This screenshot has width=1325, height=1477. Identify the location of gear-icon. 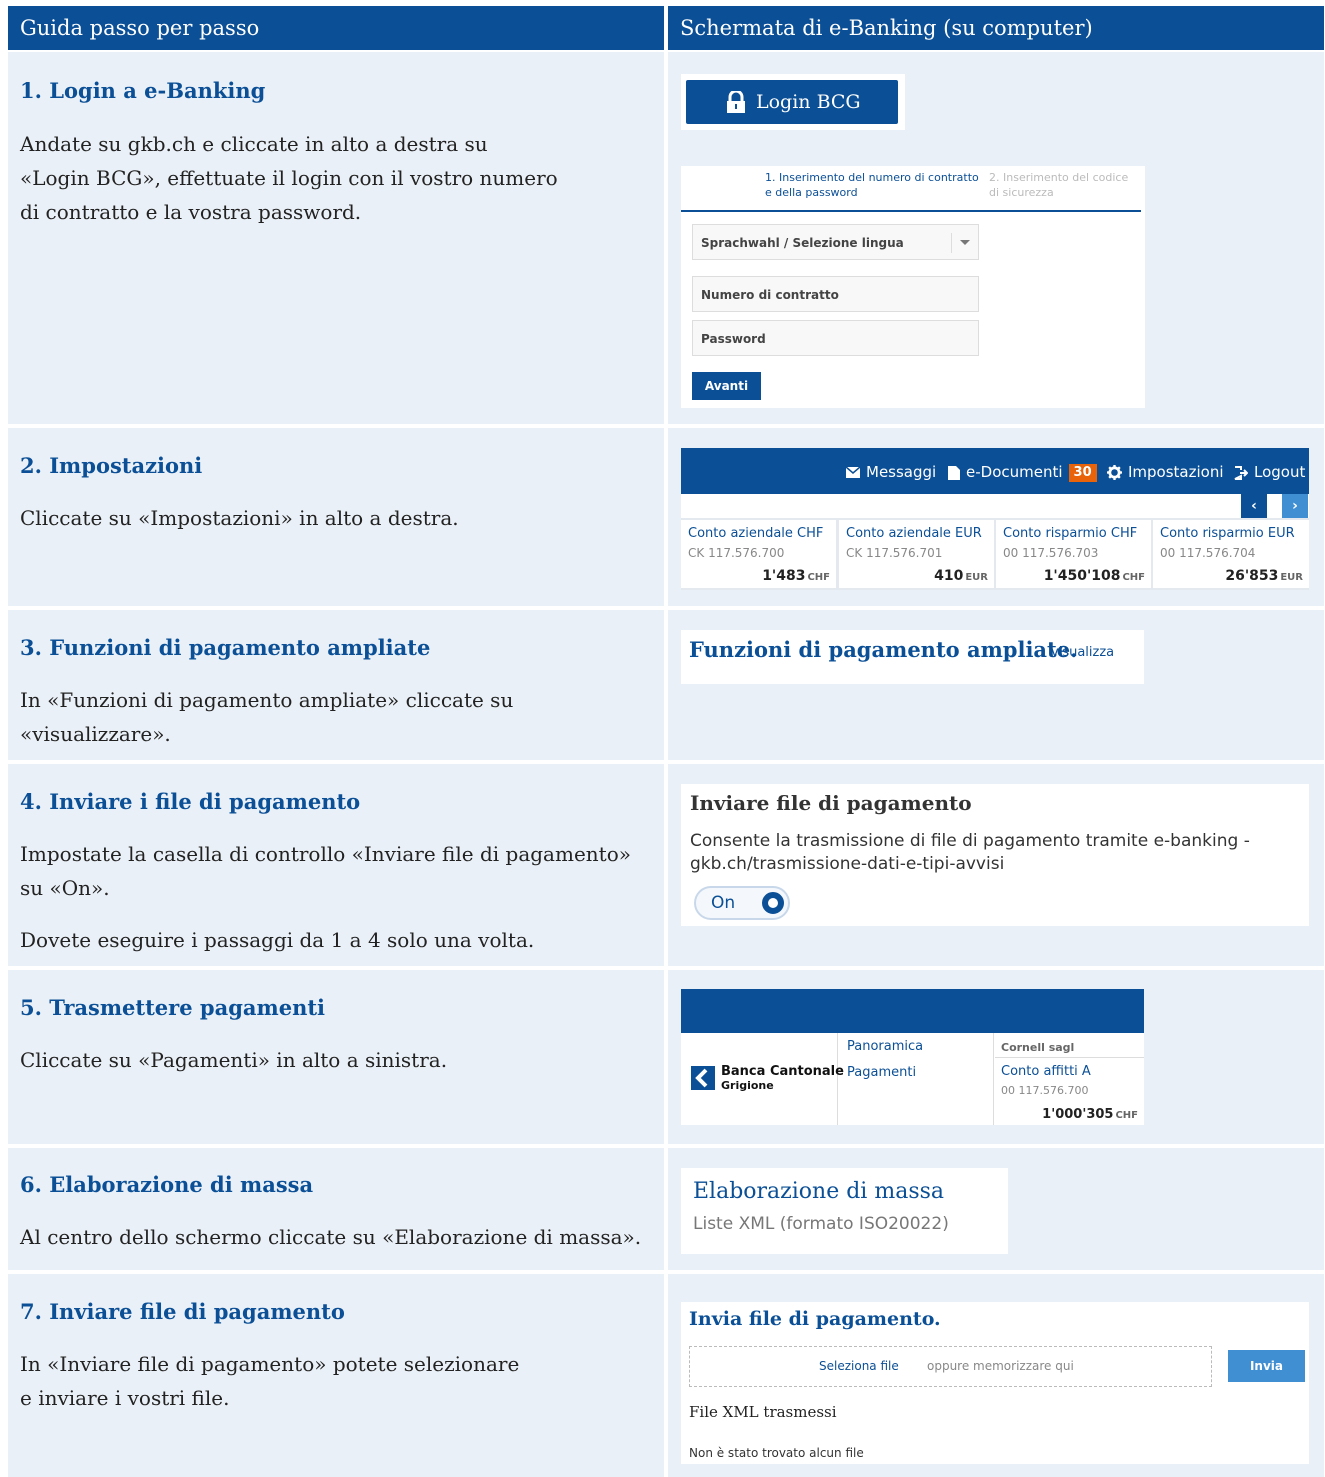
(1114, 472).